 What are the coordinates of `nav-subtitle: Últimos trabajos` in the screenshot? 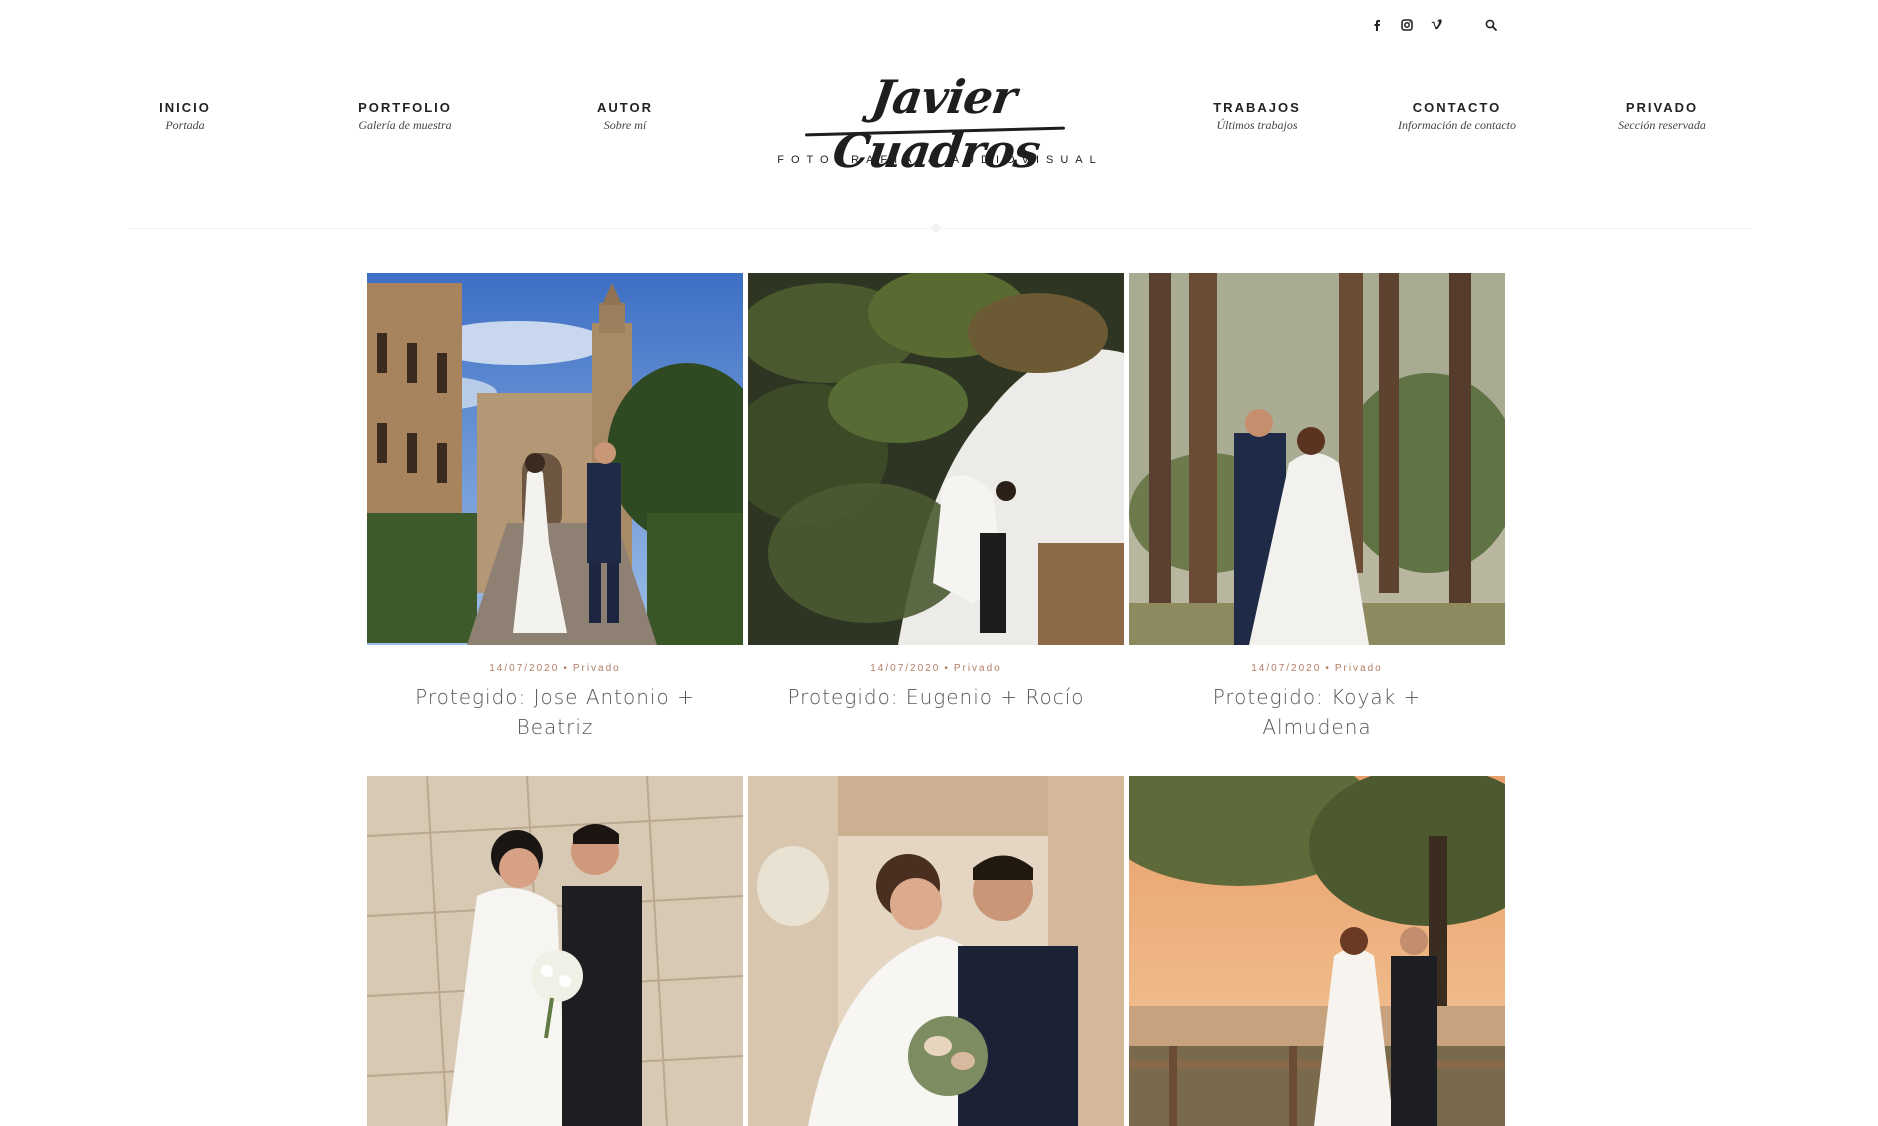 It's located at (1257, 125).